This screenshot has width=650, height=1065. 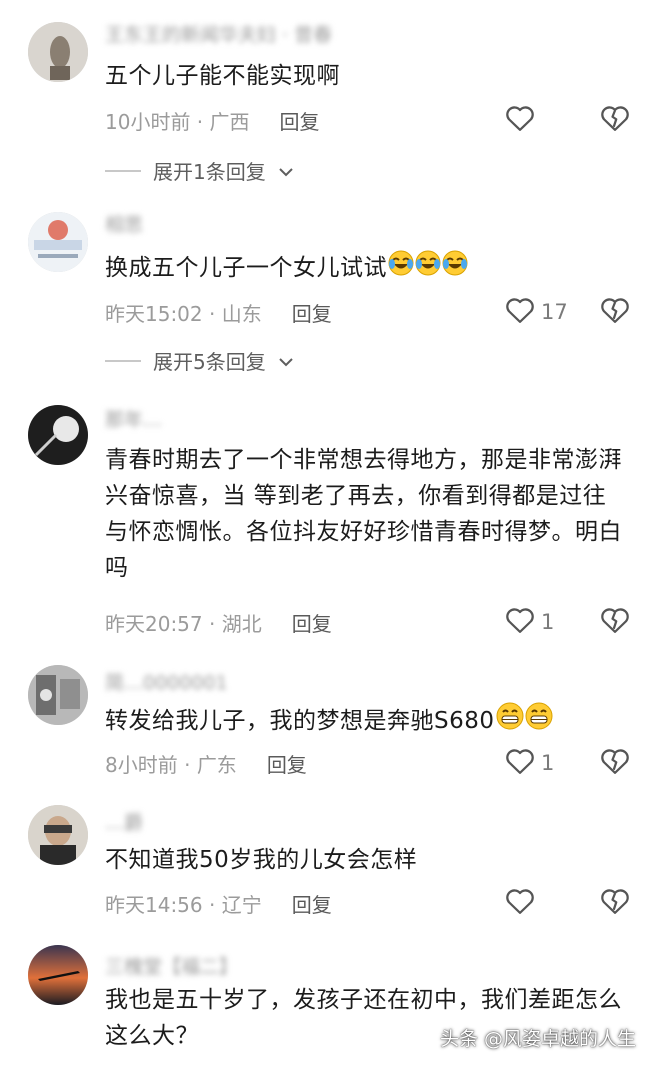 I want to click on watermark: 头条 @风姿卓越的人生, so click(x=537, y=1039).